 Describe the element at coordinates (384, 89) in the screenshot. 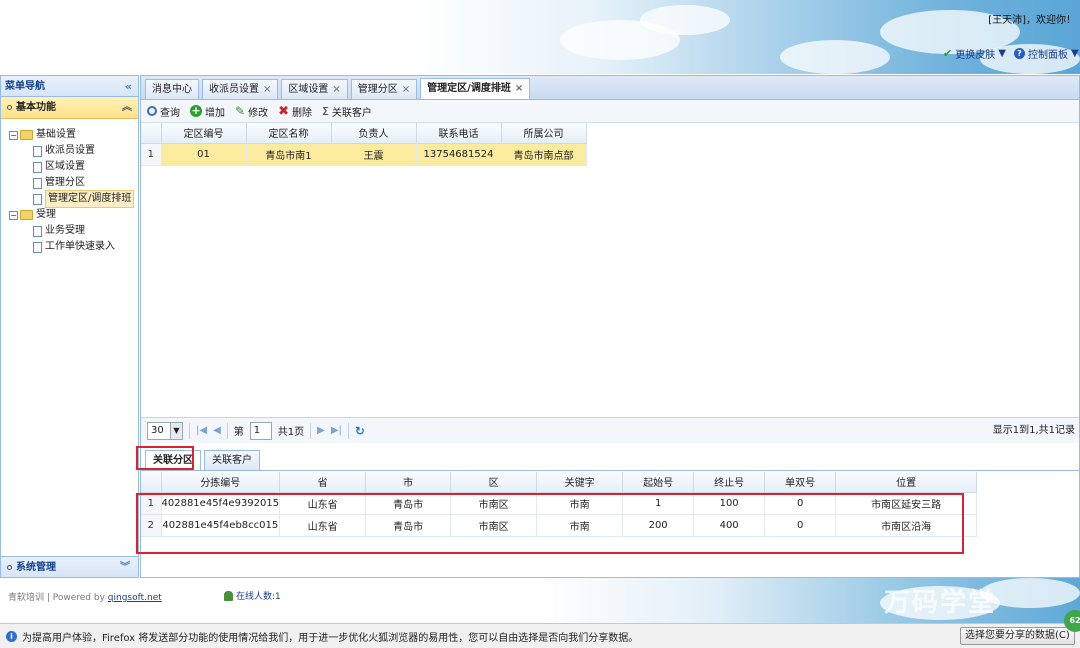

I see `tab-manage-subarea: 管理分区 ×` at that location.